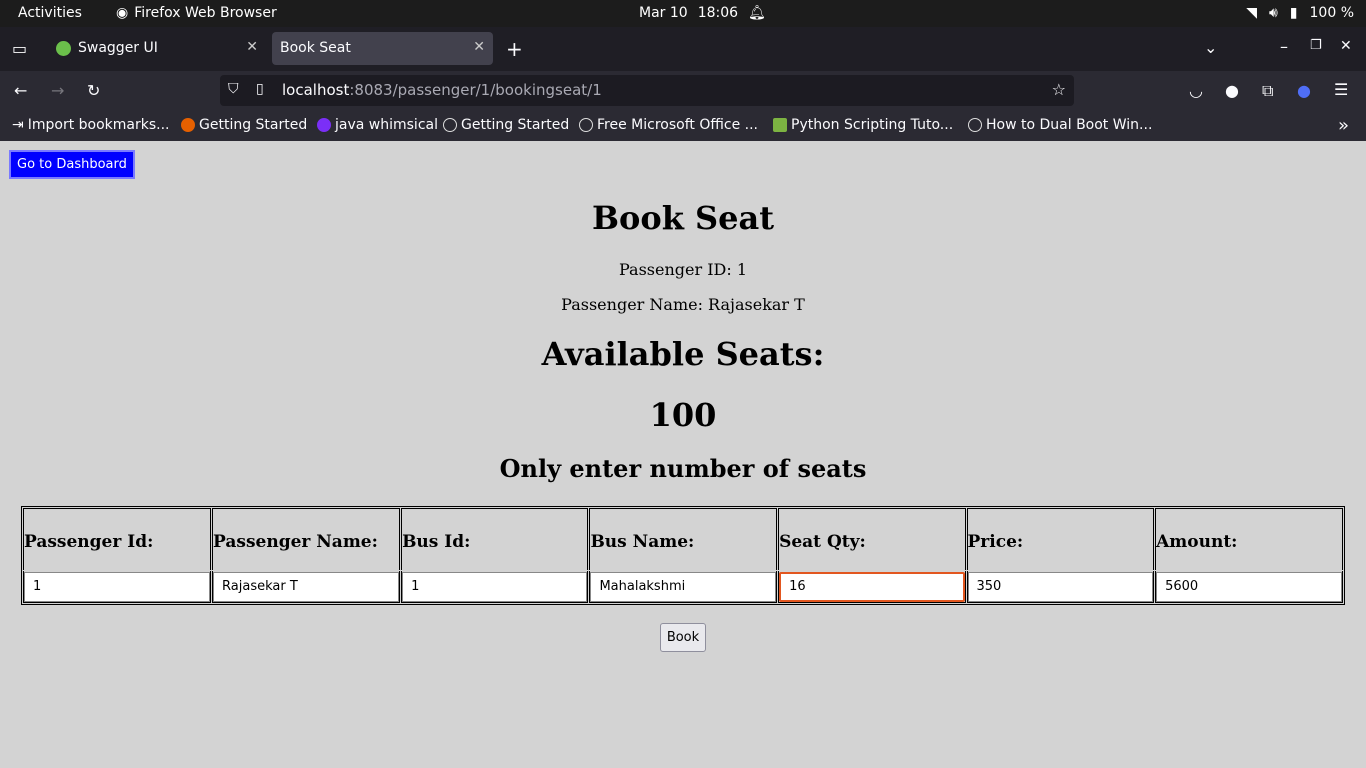  What do you see at coordinates (1331, 13) in the screenshot?
I see `battery-level: 100 %` at bounding box center [1331, 13].